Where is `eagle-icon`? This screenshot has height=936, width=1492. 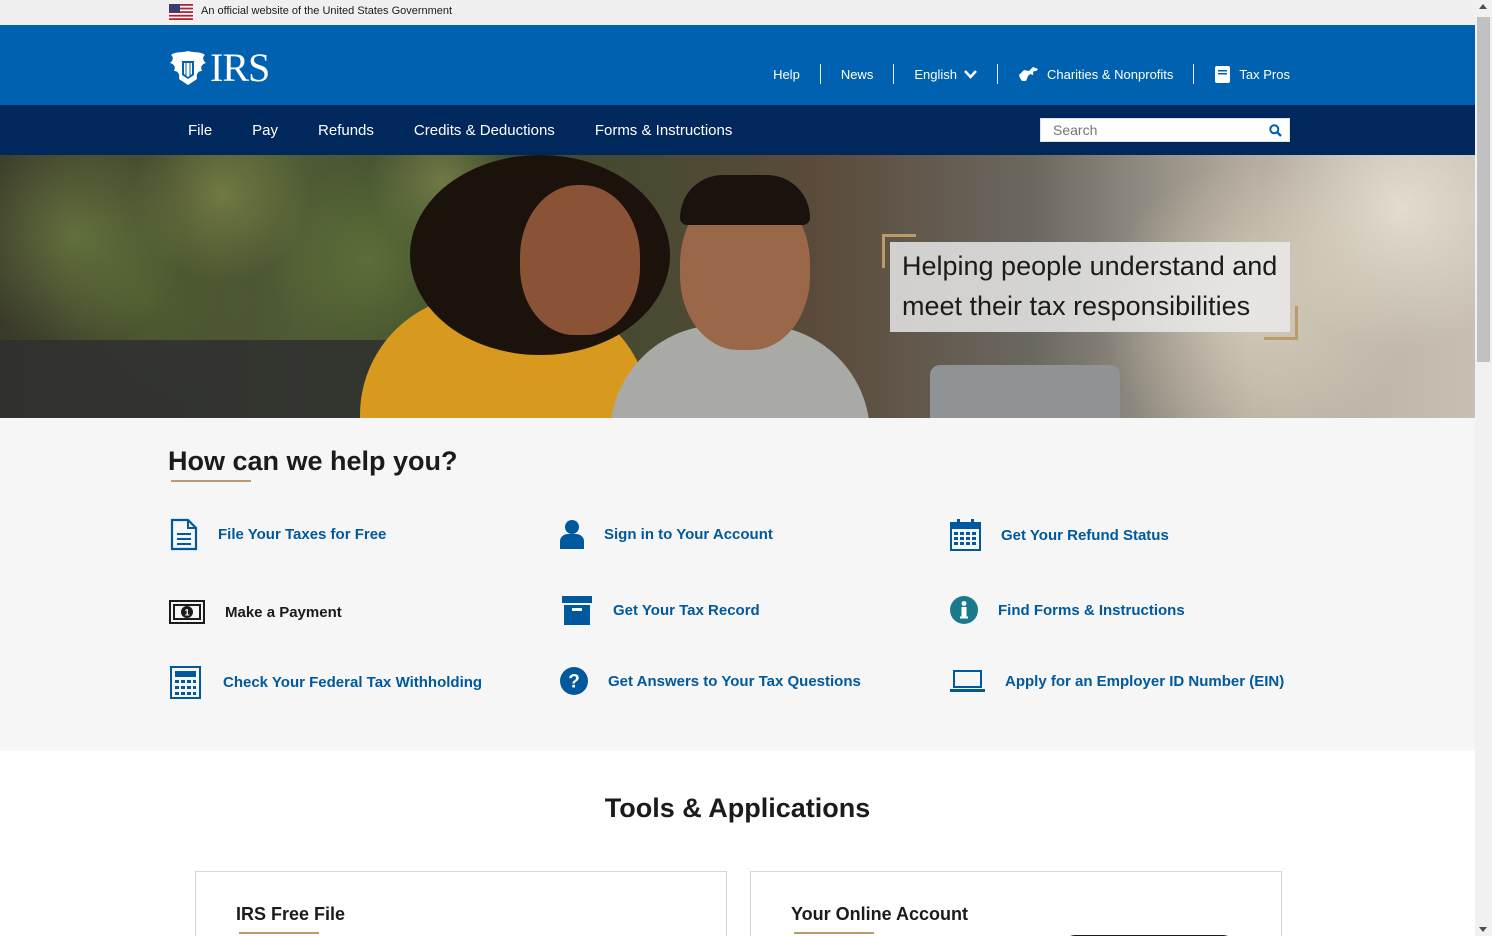
eagle-icon is located at coordinates (188, 68).